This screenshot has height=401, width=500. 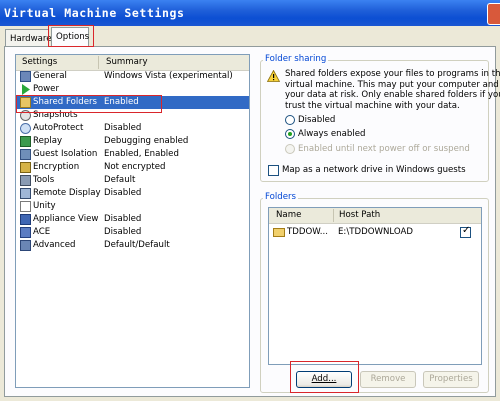 I want to click on unity-icon, so click(x=25, y=206).